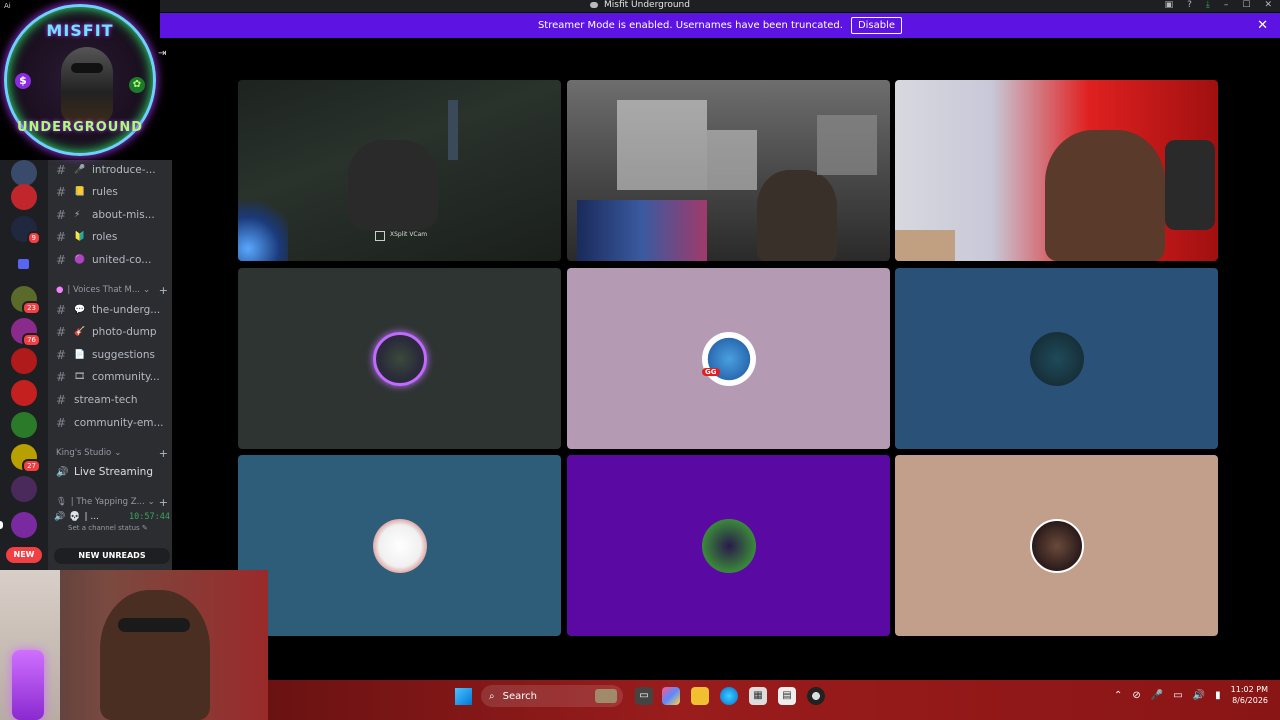 Image resolution: width=1280 pixels, height=720 pixels. Describe the element at coordinates (113, 237) in the screenshot. I see `channel-item: # 🔰 roles` at that location.